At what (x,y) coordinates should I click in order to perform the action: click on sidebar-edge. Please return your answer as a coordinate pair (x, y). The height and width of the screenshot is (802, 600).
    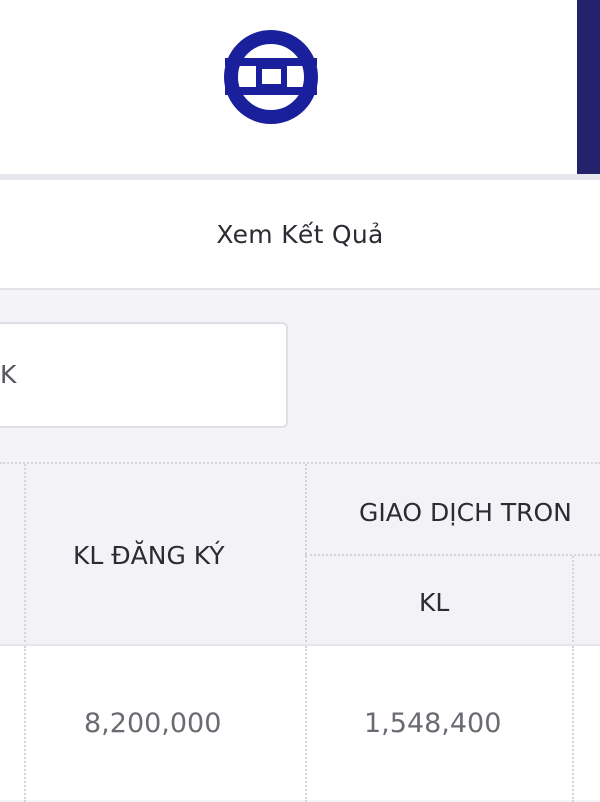
    Looking at the image, I should click on (588, 87).